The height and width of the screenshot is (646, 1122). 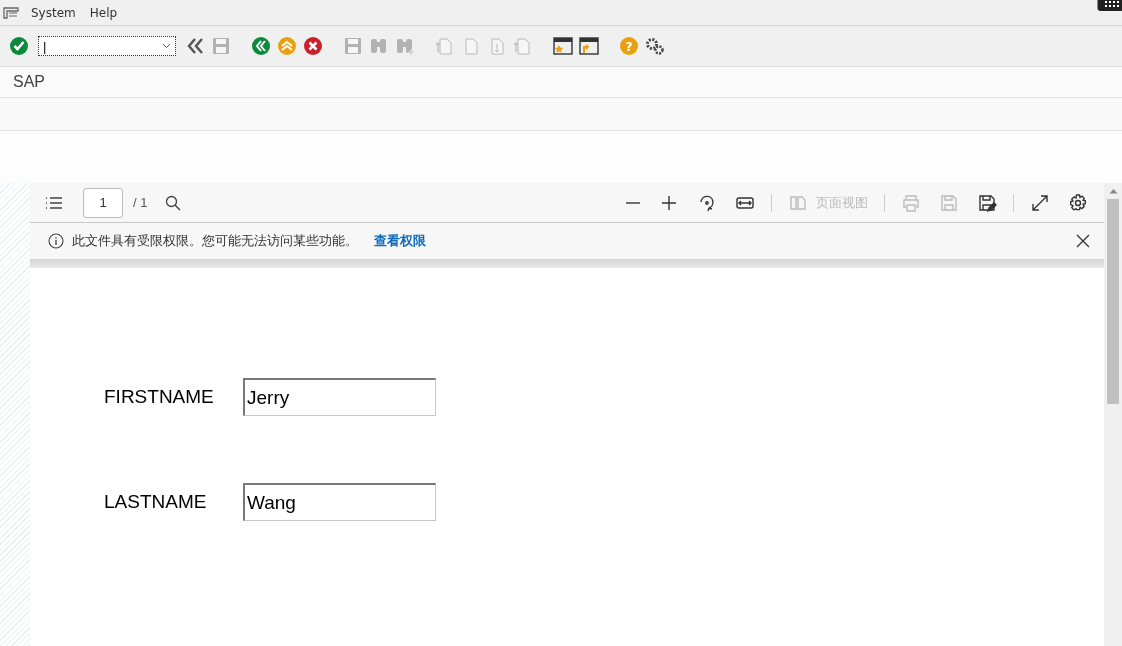 What do you see at coordinates (29, 82) in the screenshot?
I see `screen-title: SAP` at bounding box center [29, 82].